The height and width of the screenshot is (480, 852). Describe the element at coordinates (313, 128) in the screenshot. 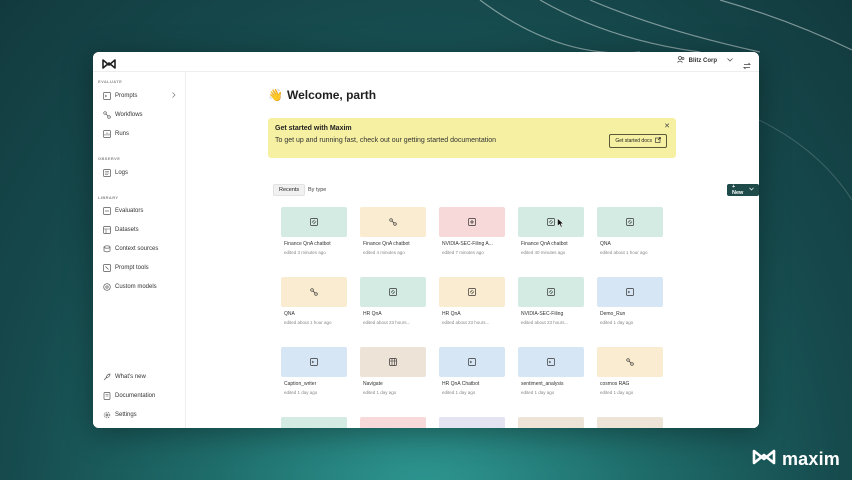

I see `banner-title: Get started with Maxim` at that location.